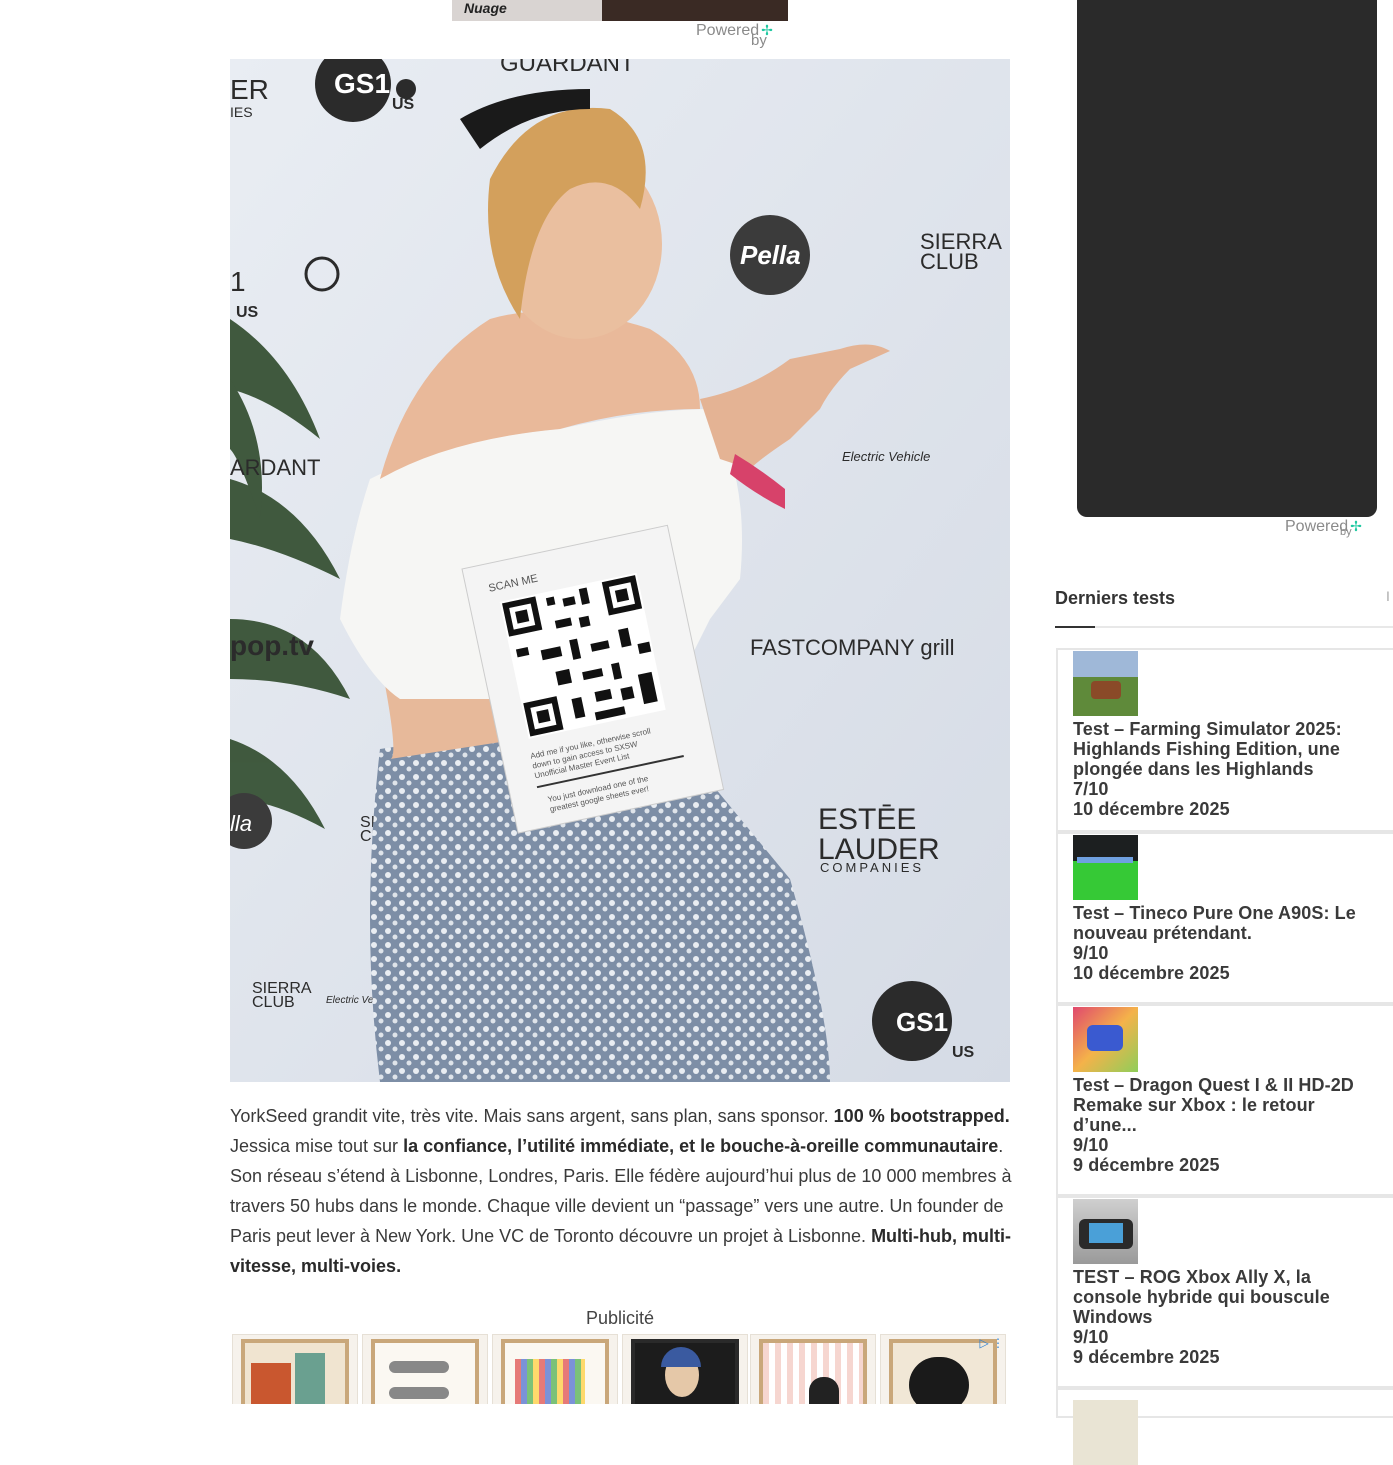  What do you see at coordinates (1388, 596) in the screenshot?
I see `scroll-indicator: I` at bounding box center [1388, 596].